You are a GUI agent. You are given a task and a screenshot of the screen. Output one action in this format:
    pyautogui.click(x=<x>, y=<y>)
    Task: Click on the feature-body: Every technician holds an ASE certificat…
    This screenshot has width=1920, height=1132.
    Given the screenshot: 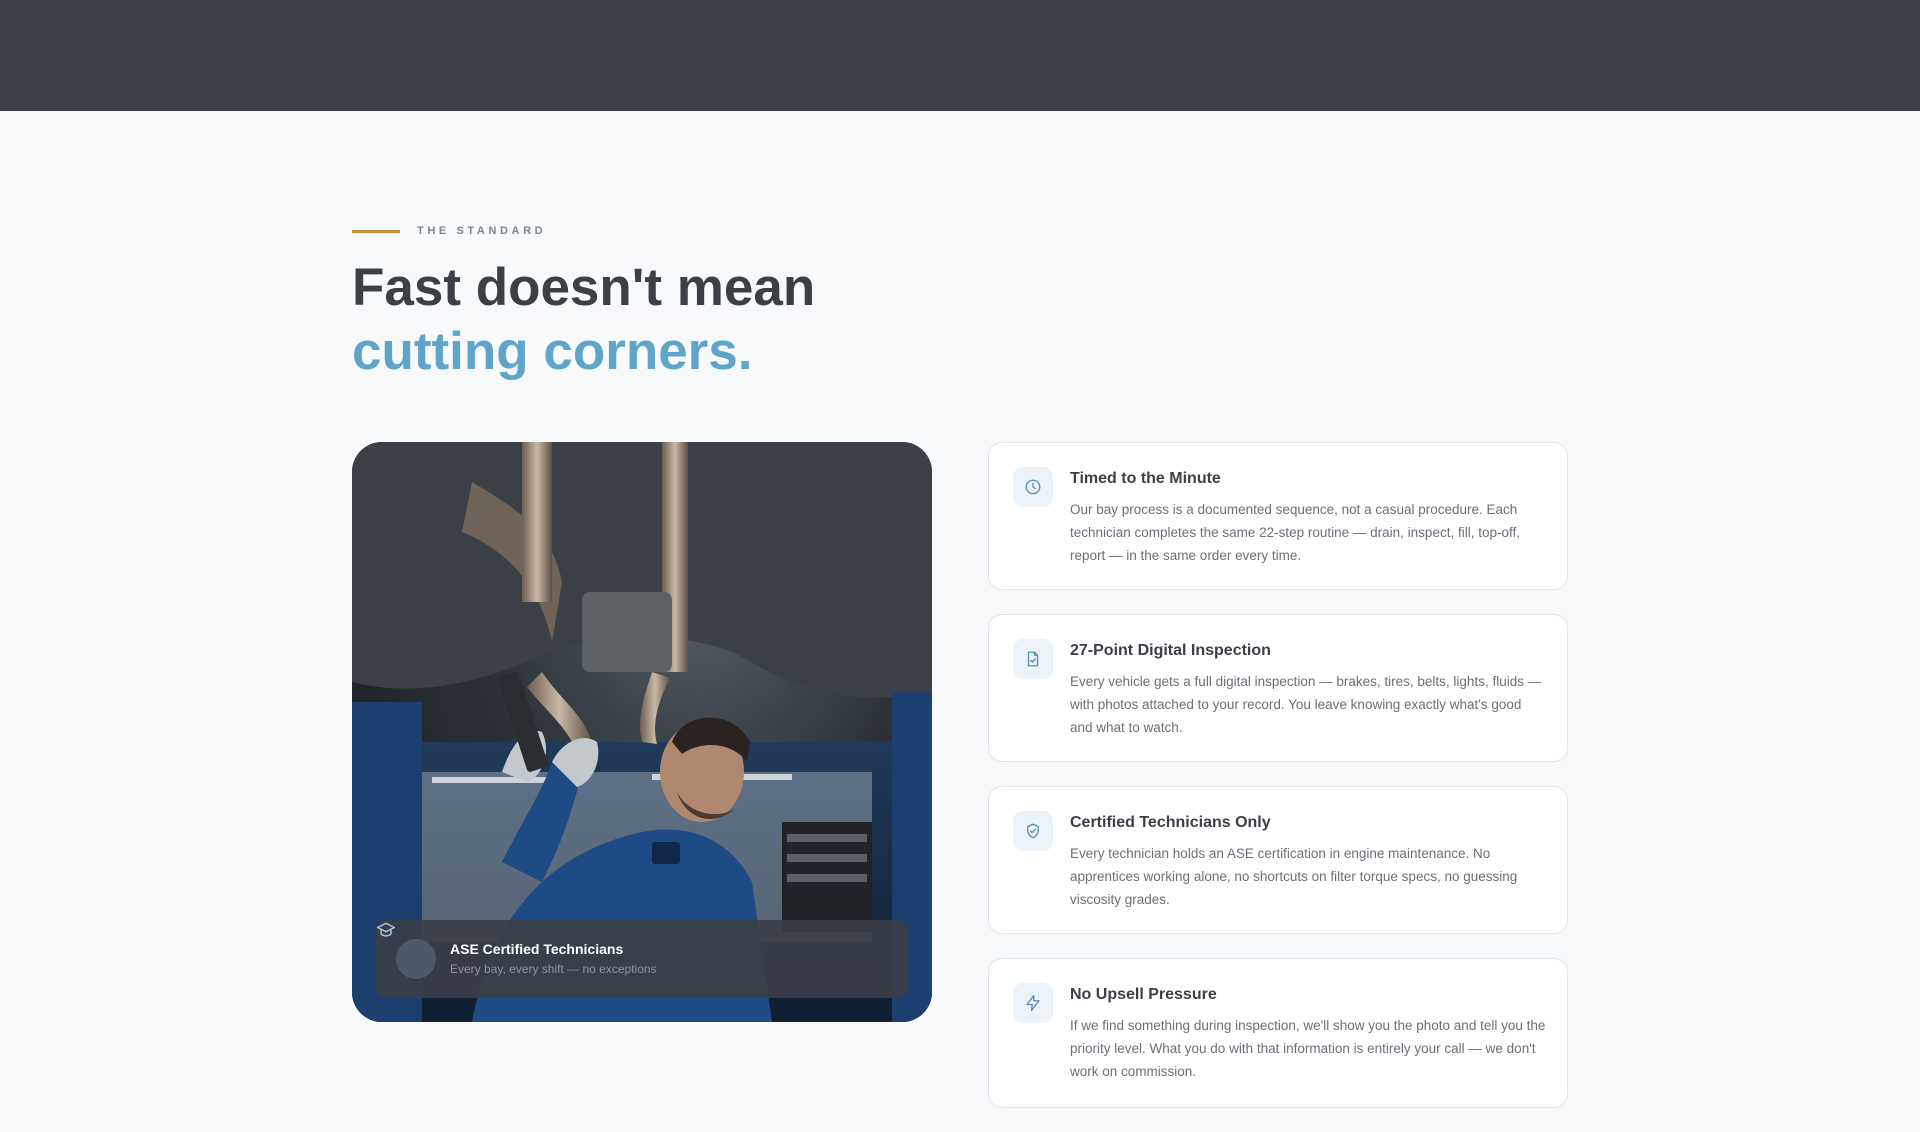 What is the action you would take?
    pyautogui.click(x=1294, y=876)
    